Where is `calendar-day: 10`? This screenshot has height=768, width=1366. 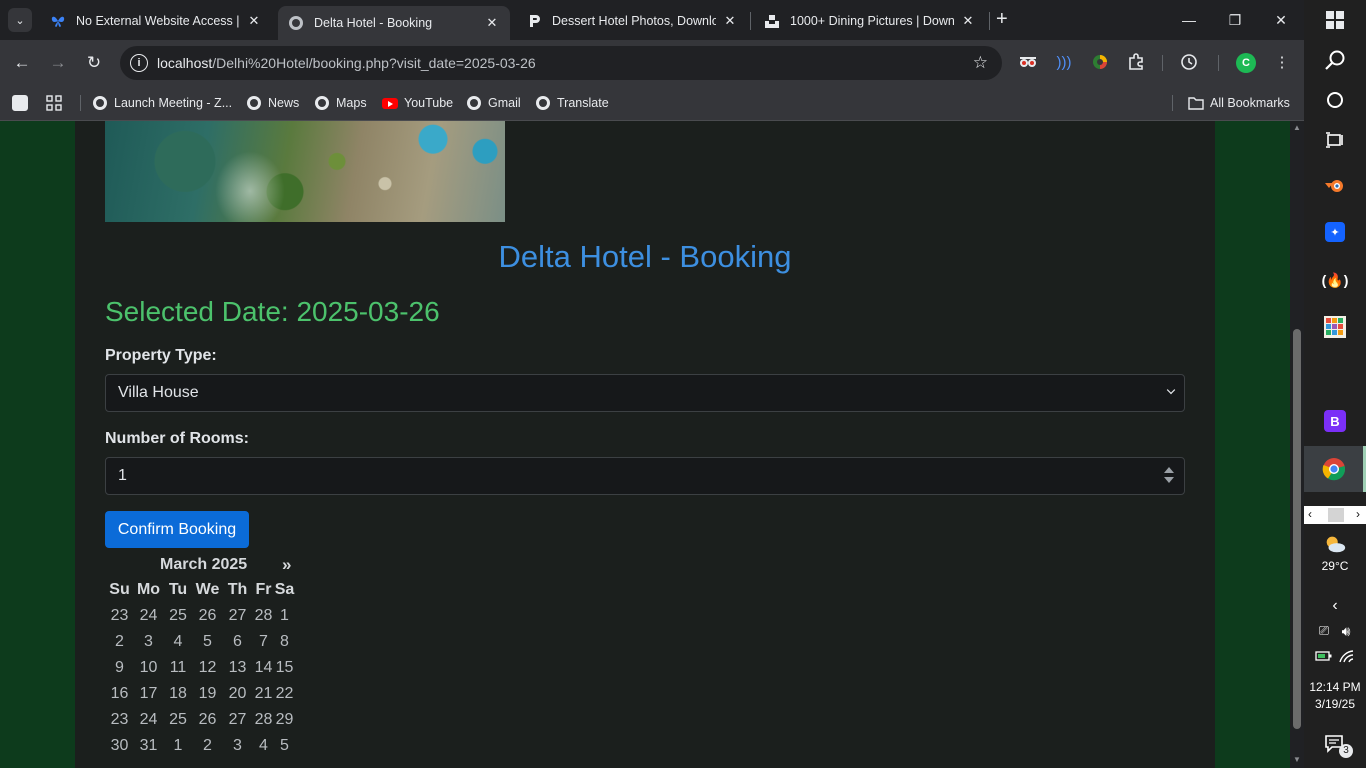 calendar-day: 10 is located at coordinates (148, 668).